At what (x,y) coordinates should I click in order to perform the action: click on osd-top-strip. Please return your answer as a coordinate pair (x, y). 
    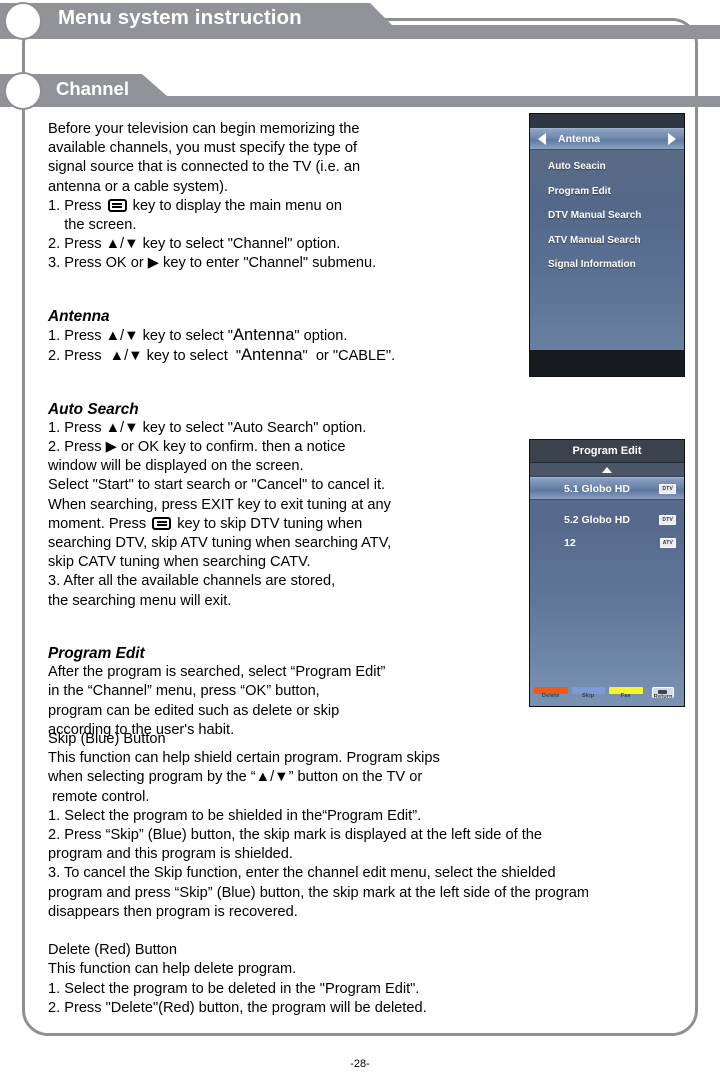
    Looking at the image, I should click on (607, 121).